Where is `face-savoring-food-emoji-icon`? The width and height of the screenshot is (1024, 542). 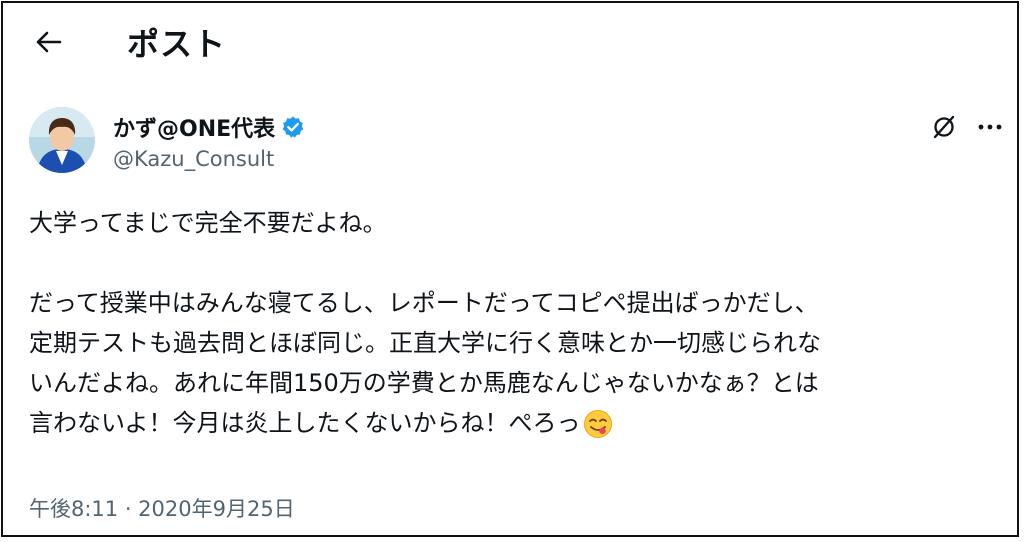 face-savoring-food-emoji-icon is located at coordinates (598, 430).